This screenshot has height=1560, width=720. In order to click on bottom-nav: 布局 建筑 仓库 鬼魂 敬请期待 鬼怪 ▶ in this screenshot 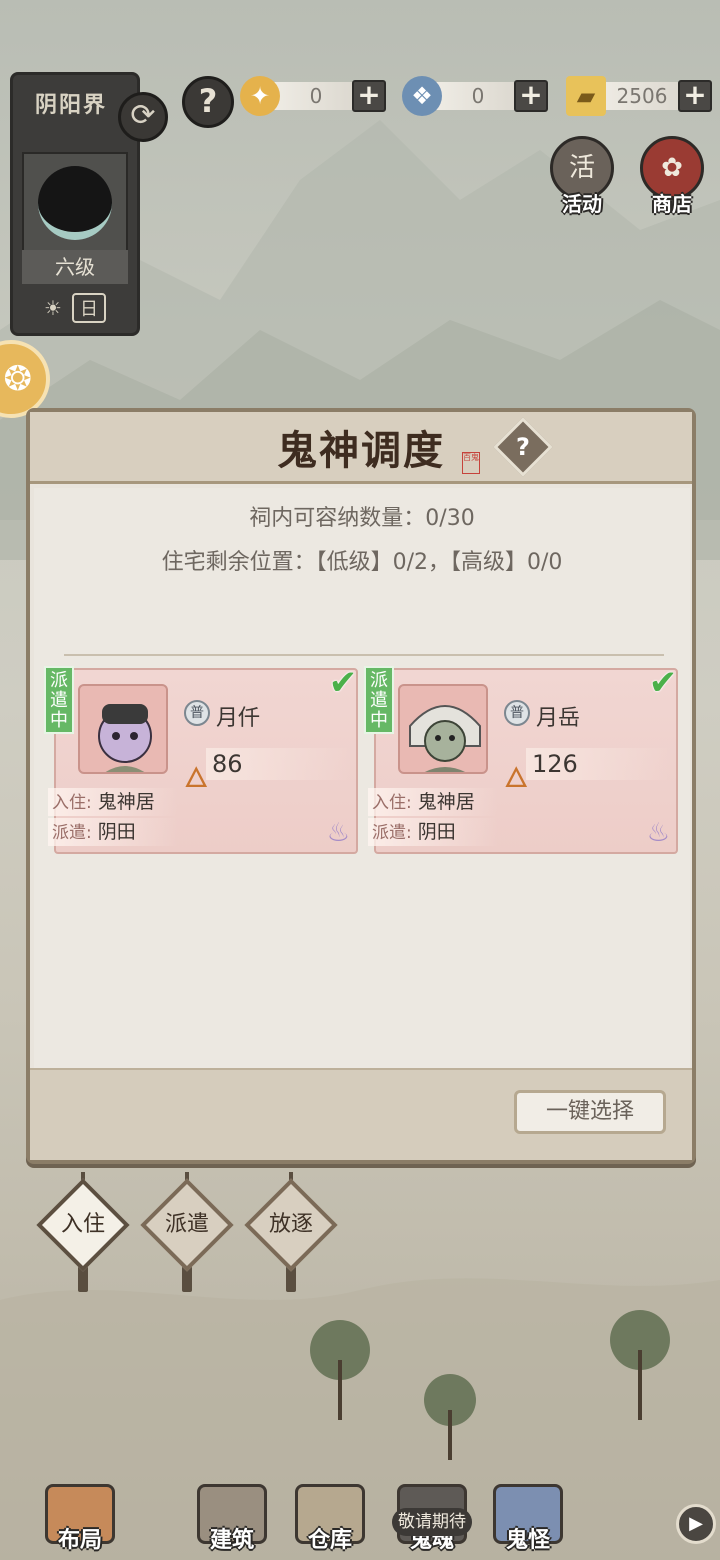, I will do `click(360, 1510)`.